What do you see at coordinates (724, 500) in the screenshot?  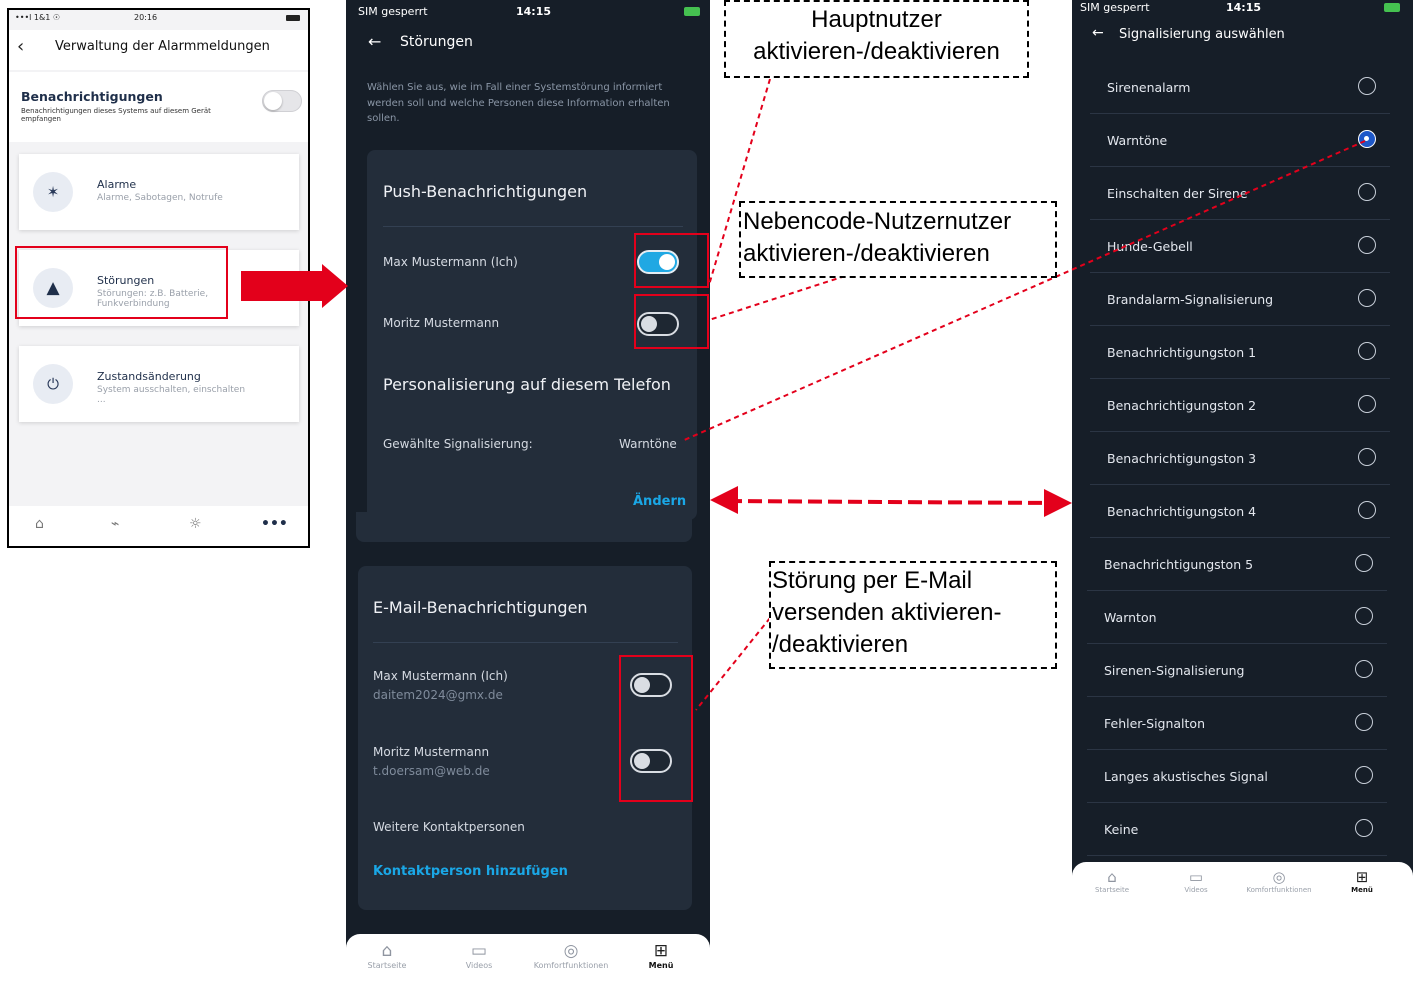 I see `arrow-left-icon` at bounding box center [724, 500].